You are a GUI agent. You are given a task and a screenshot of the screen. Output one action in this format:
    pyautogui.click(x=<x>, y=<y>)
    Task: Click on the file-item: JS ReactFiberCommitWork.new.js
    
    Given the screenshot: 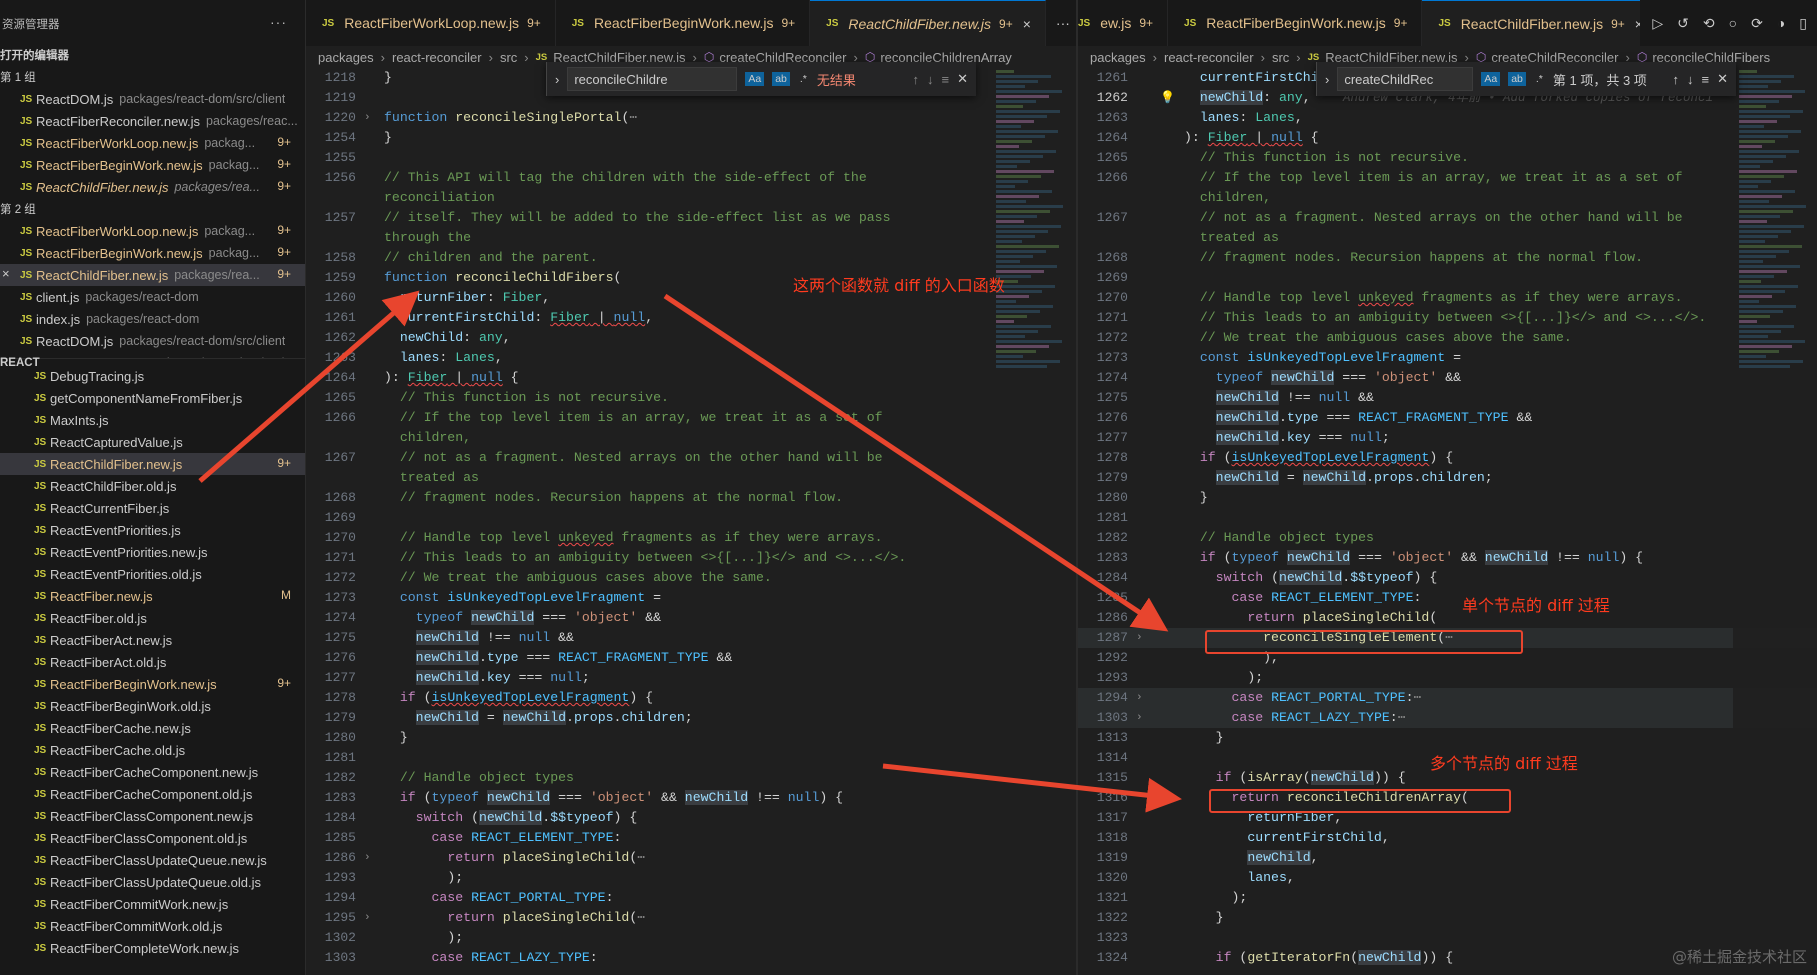 What is the action you would take?
    pyautogui.click(x=152, y=904)
    